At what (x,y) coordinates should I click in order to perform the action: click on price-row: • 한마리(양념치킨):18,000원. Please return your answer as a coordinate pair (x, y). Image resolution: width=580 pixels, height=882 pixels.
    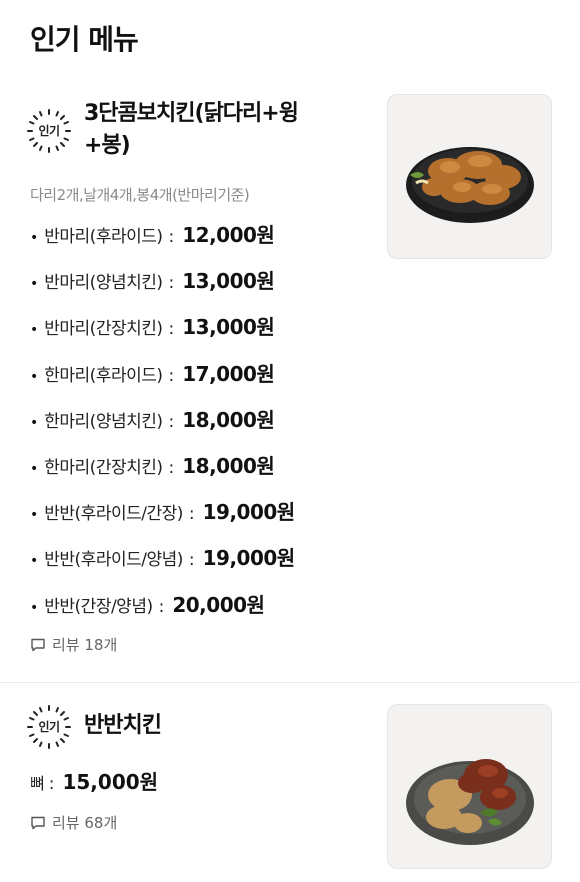
    Looking at the image, I should click on (162, 428).